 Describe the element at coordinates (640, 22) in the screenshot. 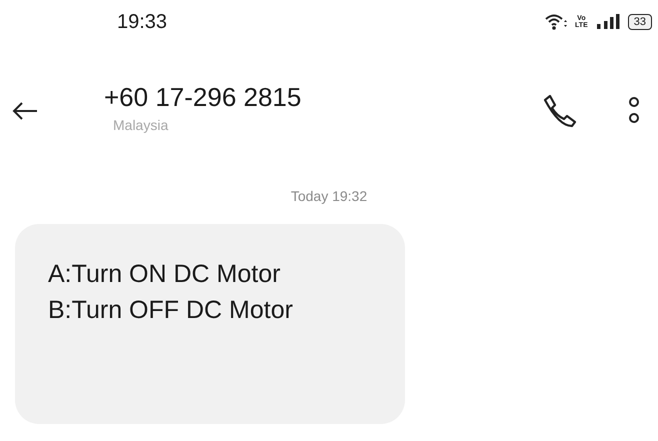

I see `battery-indicator: 33` at that location.